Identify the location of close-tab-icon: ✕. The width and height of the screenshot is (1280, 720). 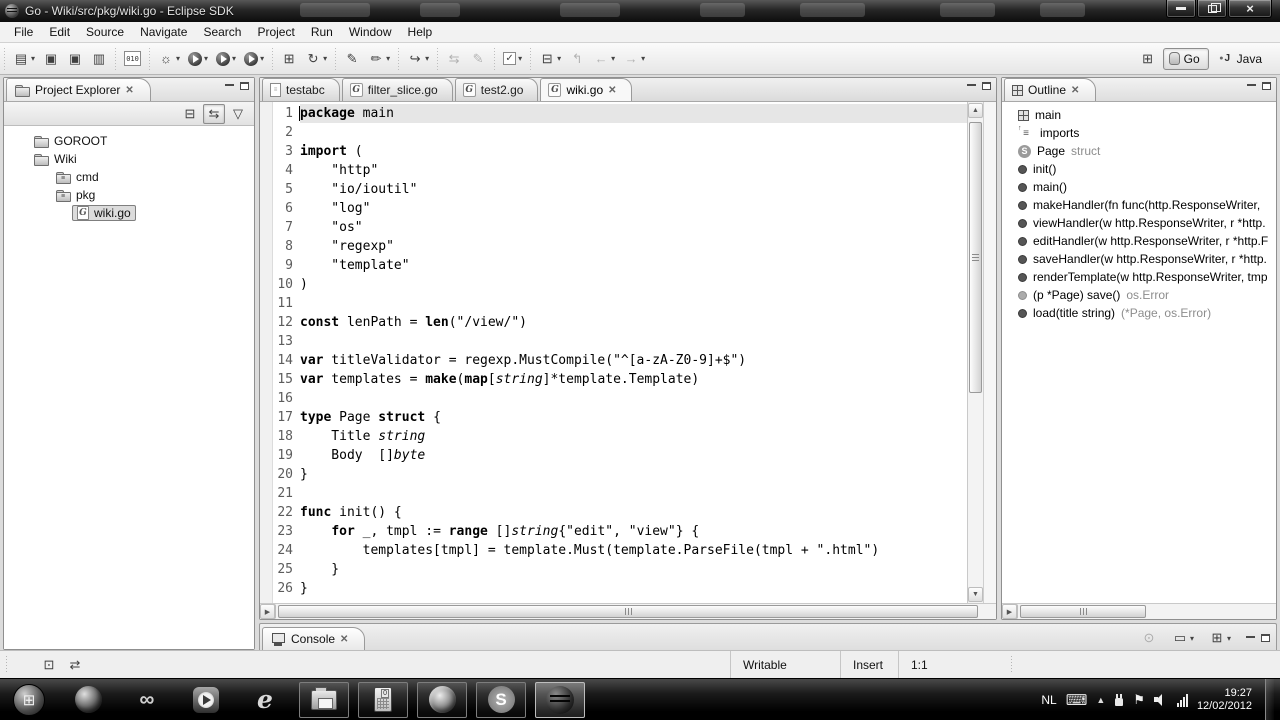
(612, 90).